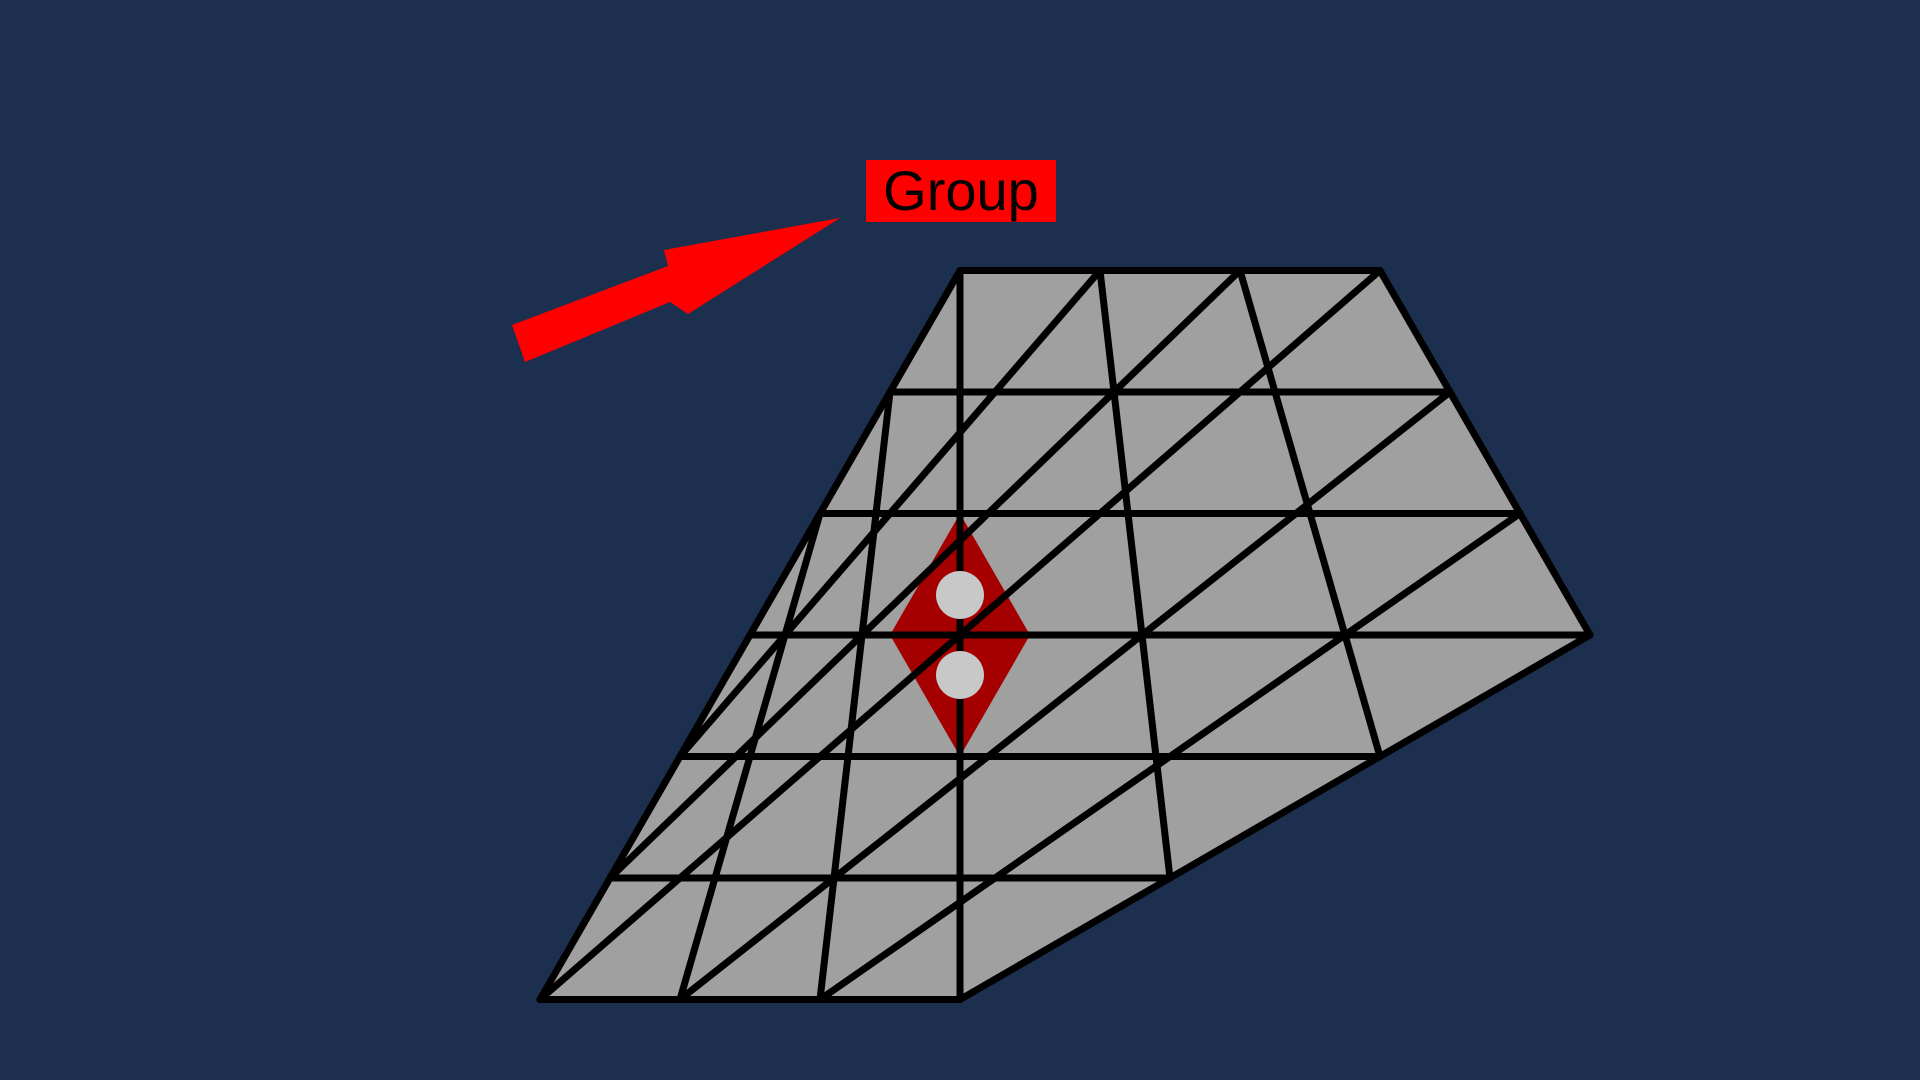  I want to click on group-label-text: Group, so click(961, 190).